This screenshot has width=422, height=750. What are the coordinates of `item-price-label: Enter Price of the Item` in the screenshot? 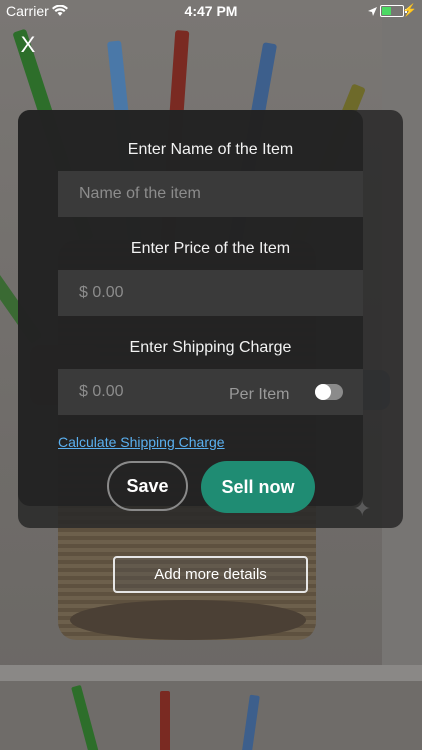 It's located at (210, 248).